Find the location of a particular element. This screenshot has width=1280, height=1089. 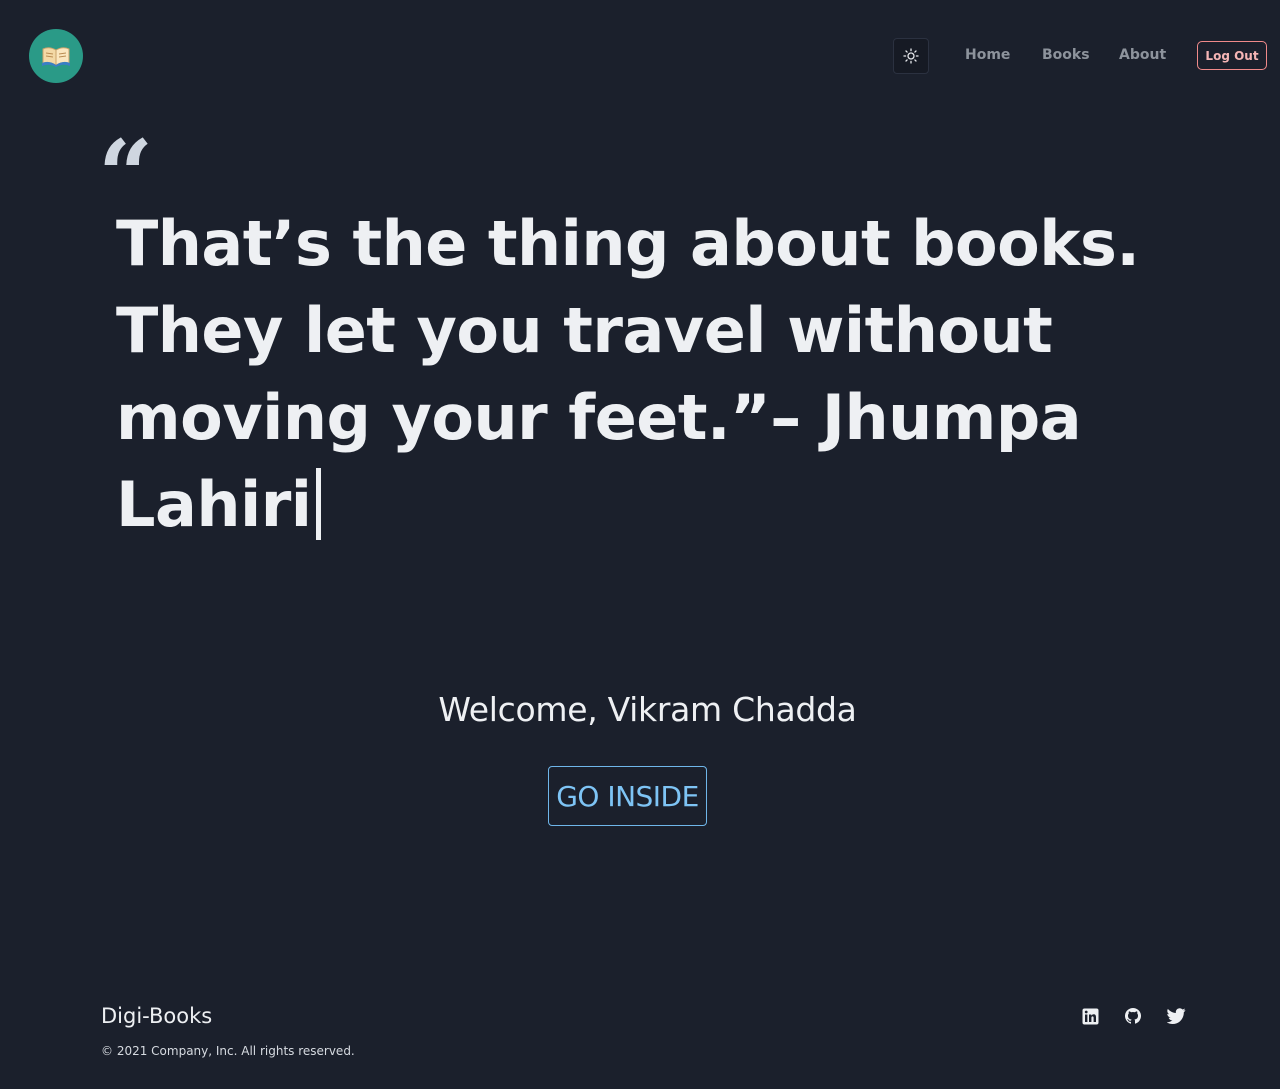

twitter-icon is located at coordinates (1175, 1016).